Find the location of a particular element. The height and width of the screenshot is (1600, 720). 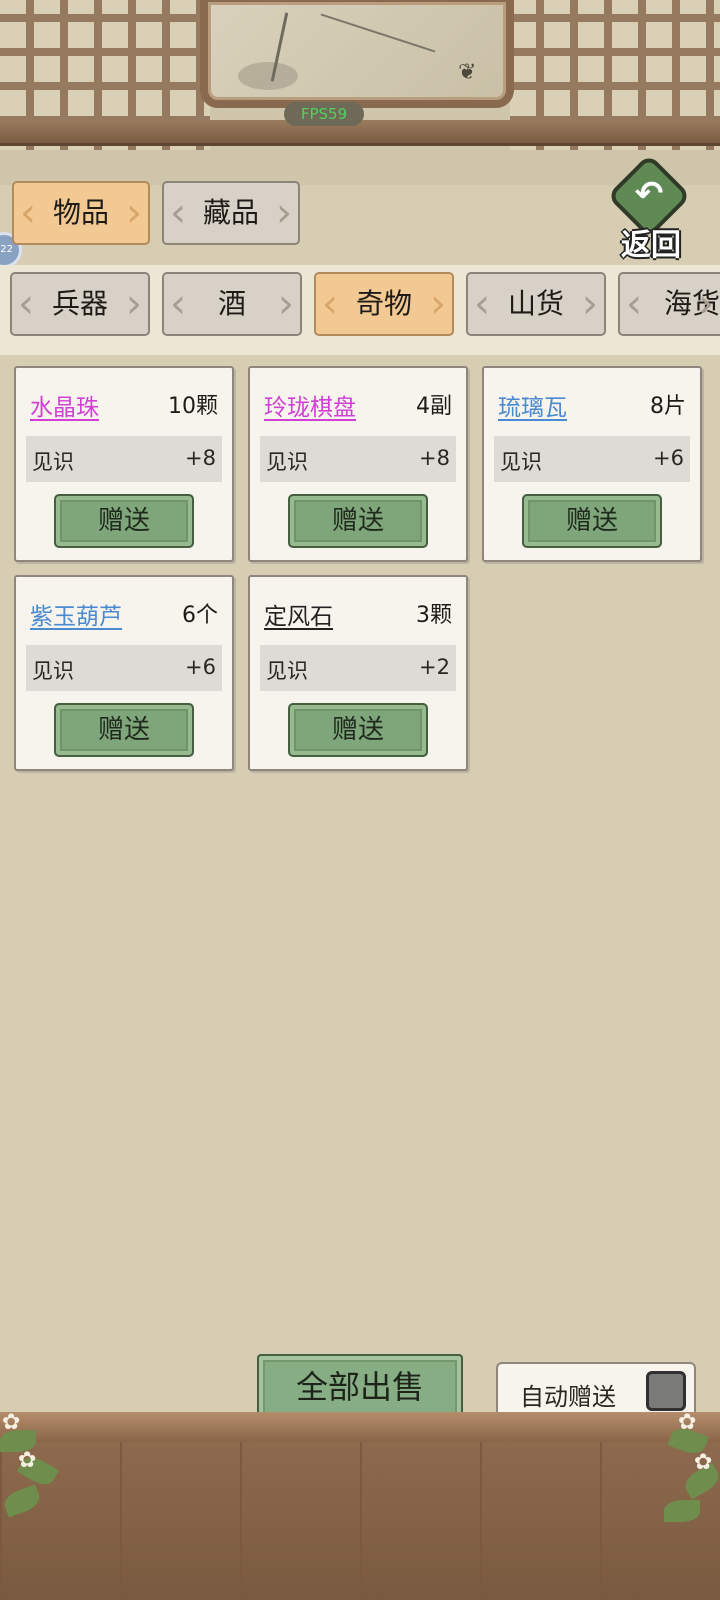

tab-weapons: 兵器 is located at coordinates (80, 304).